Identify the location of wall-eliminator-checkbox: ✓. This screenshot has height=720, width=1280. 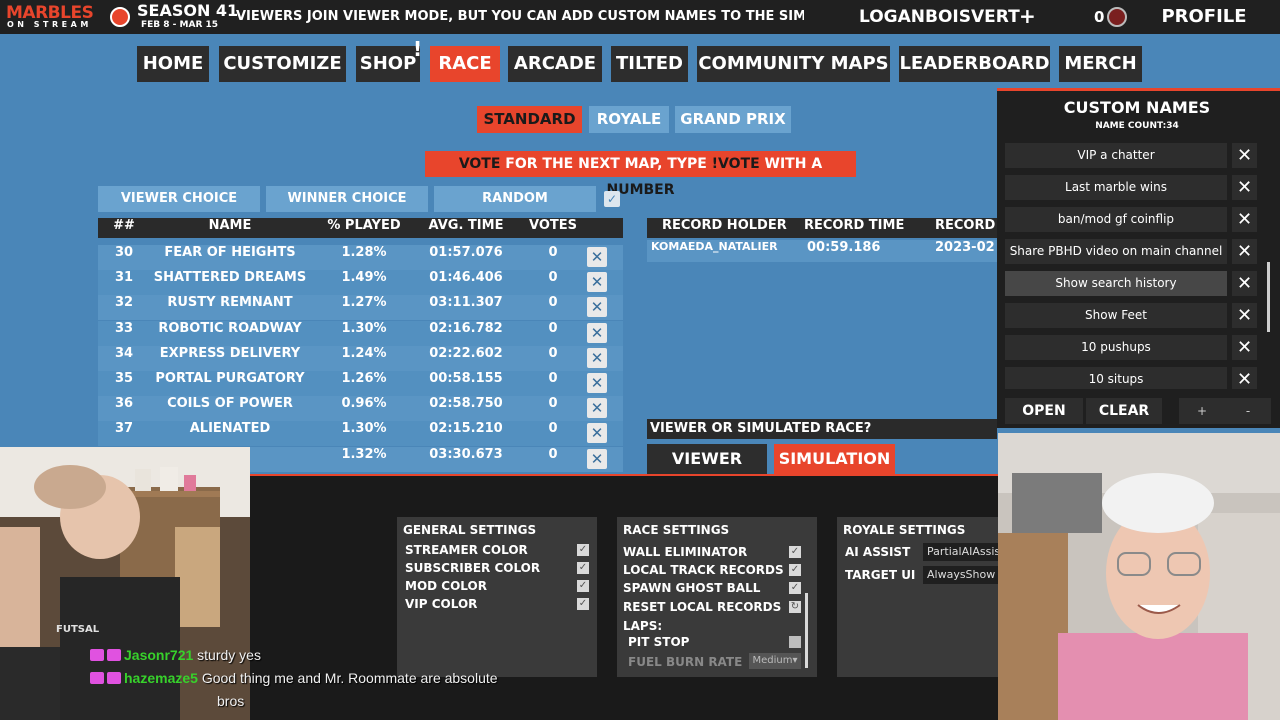
(795, 552).